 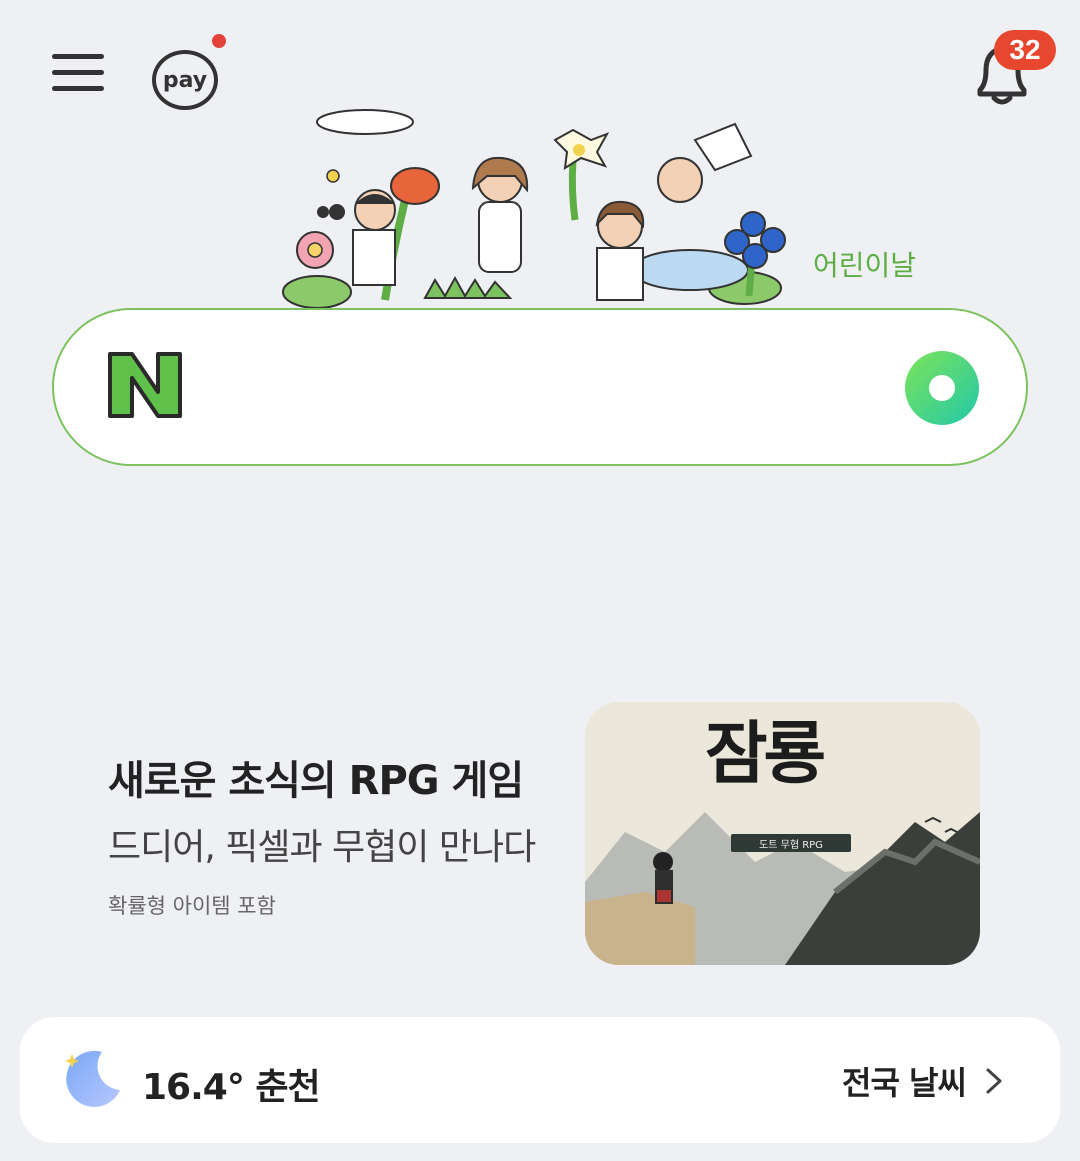 I want to click on ad-image-title: 잠룡, so click(x=765, y=754).